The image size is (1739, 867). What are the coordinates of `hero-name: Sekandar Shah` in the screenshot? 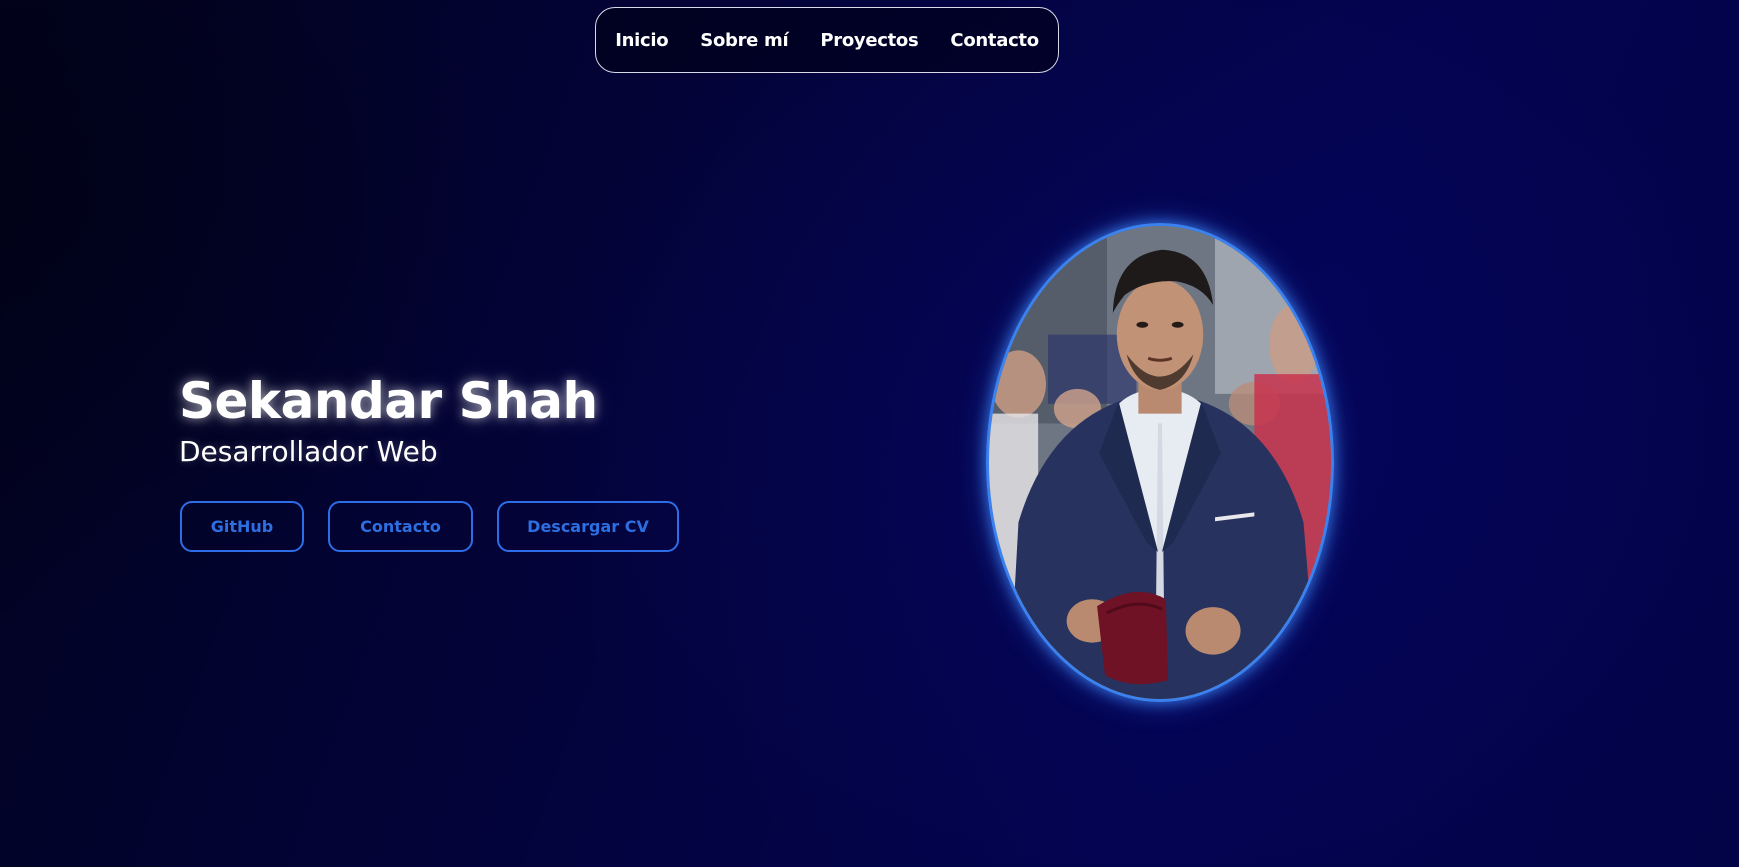 It's located at (388, 401).